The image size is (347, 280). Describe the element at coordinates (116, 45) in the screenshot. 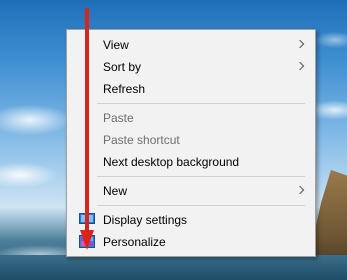

I see `menu-item-label: View` at that location.